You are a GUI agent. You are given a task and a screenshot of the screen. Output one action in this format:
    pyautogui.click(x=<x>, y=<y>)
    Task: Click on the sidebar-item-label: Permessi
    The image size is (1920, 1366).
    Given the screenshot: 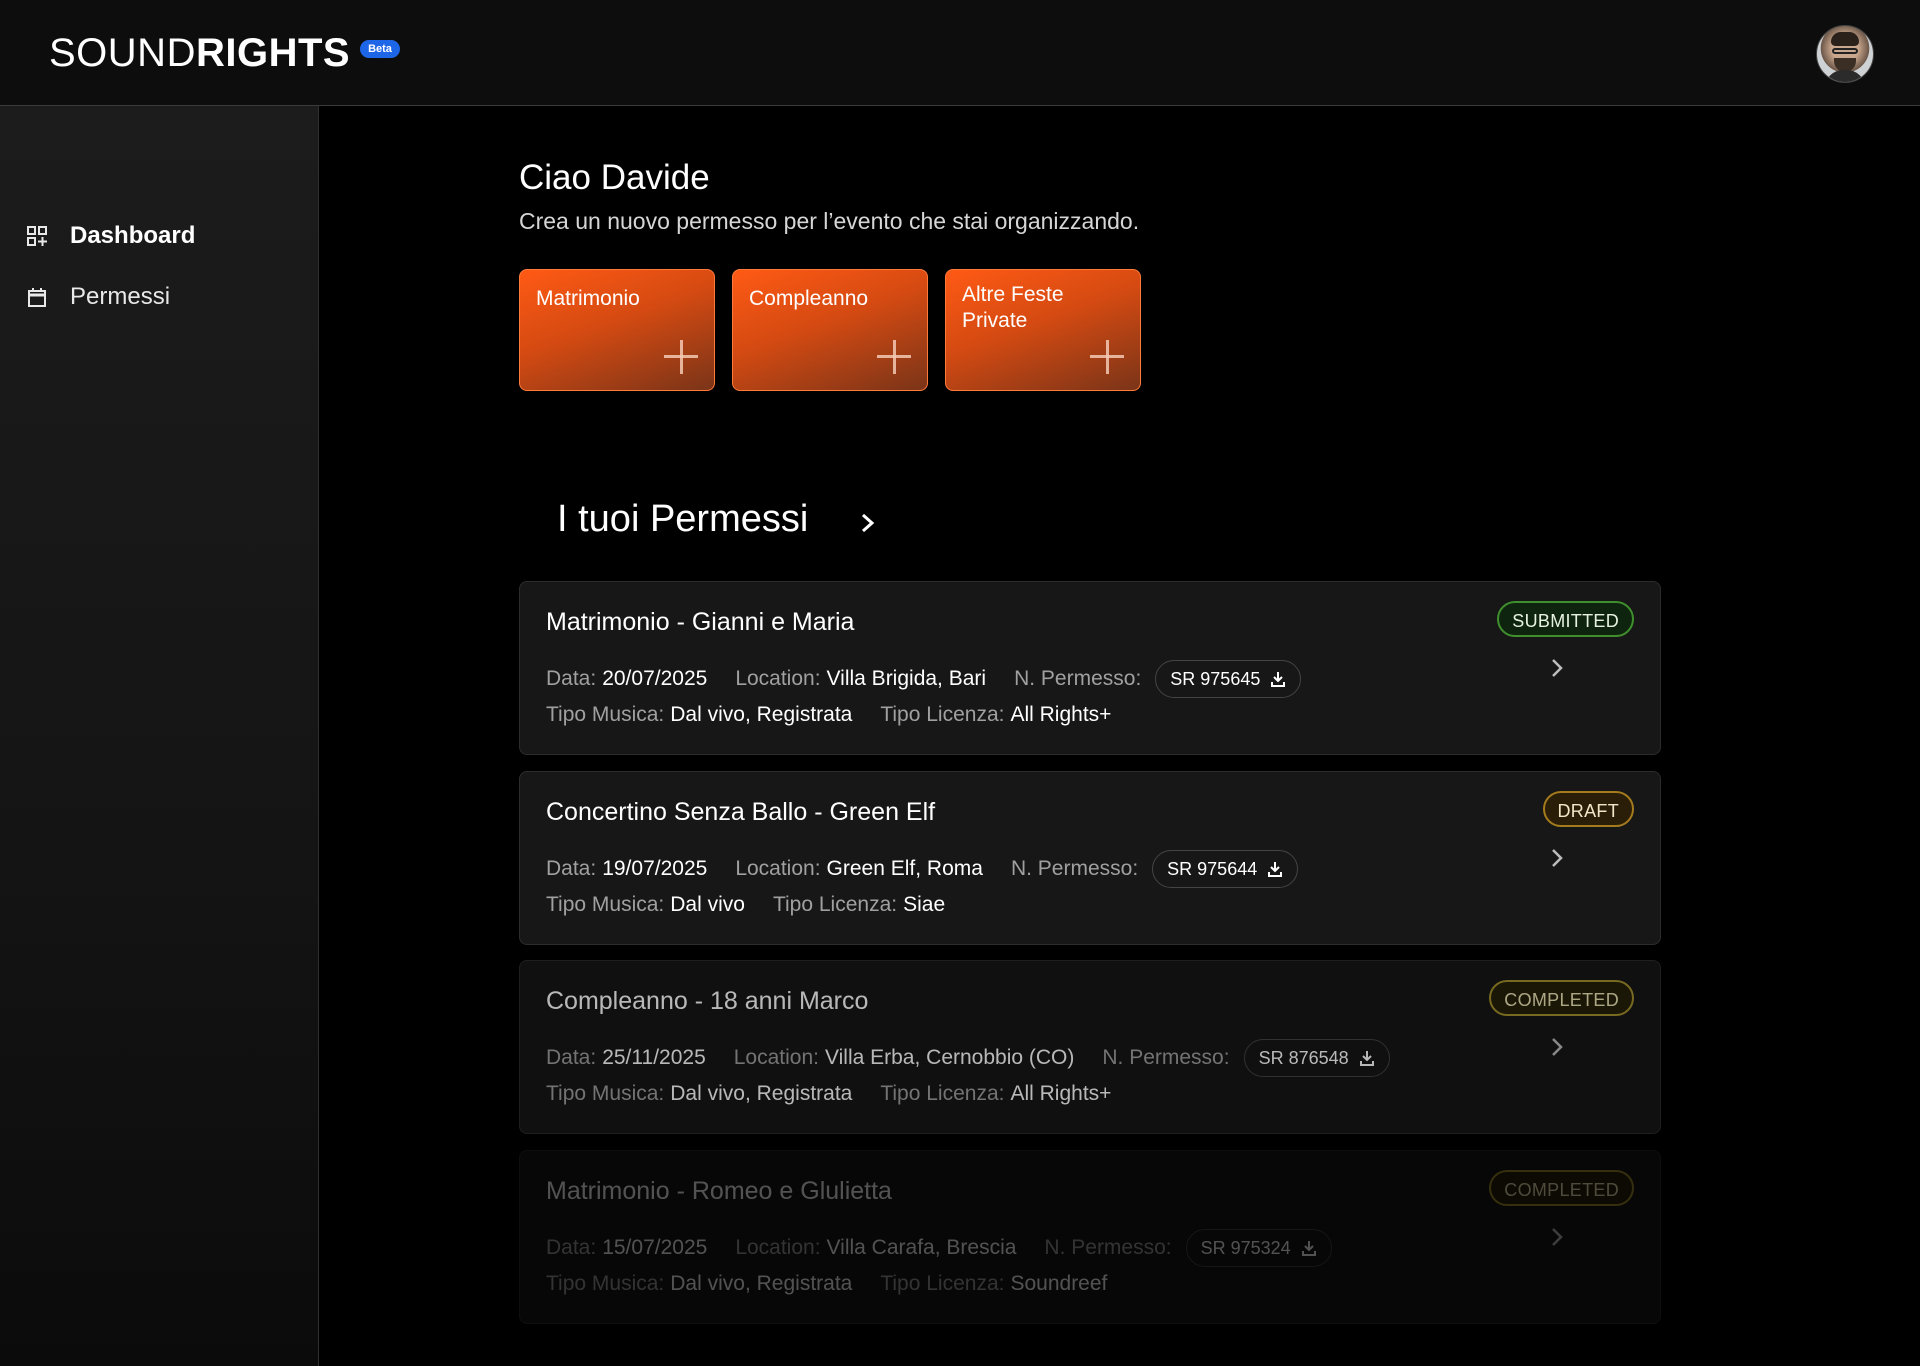 What is the action you would take?
    pyautogui.click(x=120, y=296)
    